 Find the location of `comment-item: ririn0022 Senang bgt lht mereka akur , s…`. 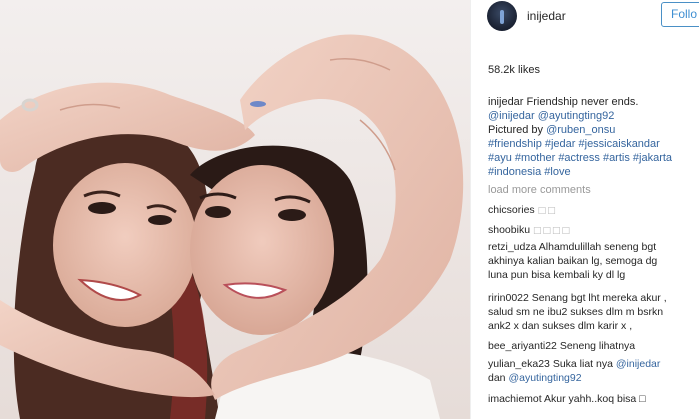

comment-item: ririn0022 Senang bgt lht mereka akur , s… is located at coordinates (593, 312).